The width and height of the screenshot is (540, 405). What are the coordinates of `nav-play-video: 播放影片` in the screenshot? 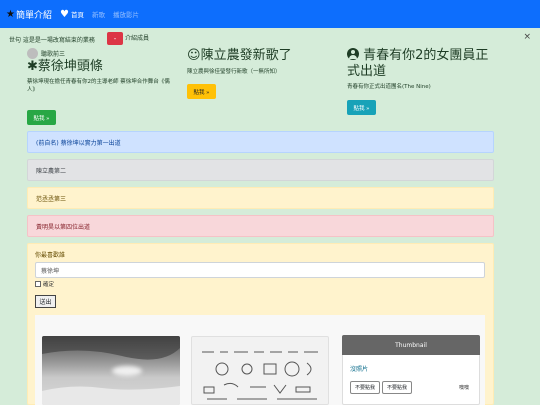 It's located at (126, 14).